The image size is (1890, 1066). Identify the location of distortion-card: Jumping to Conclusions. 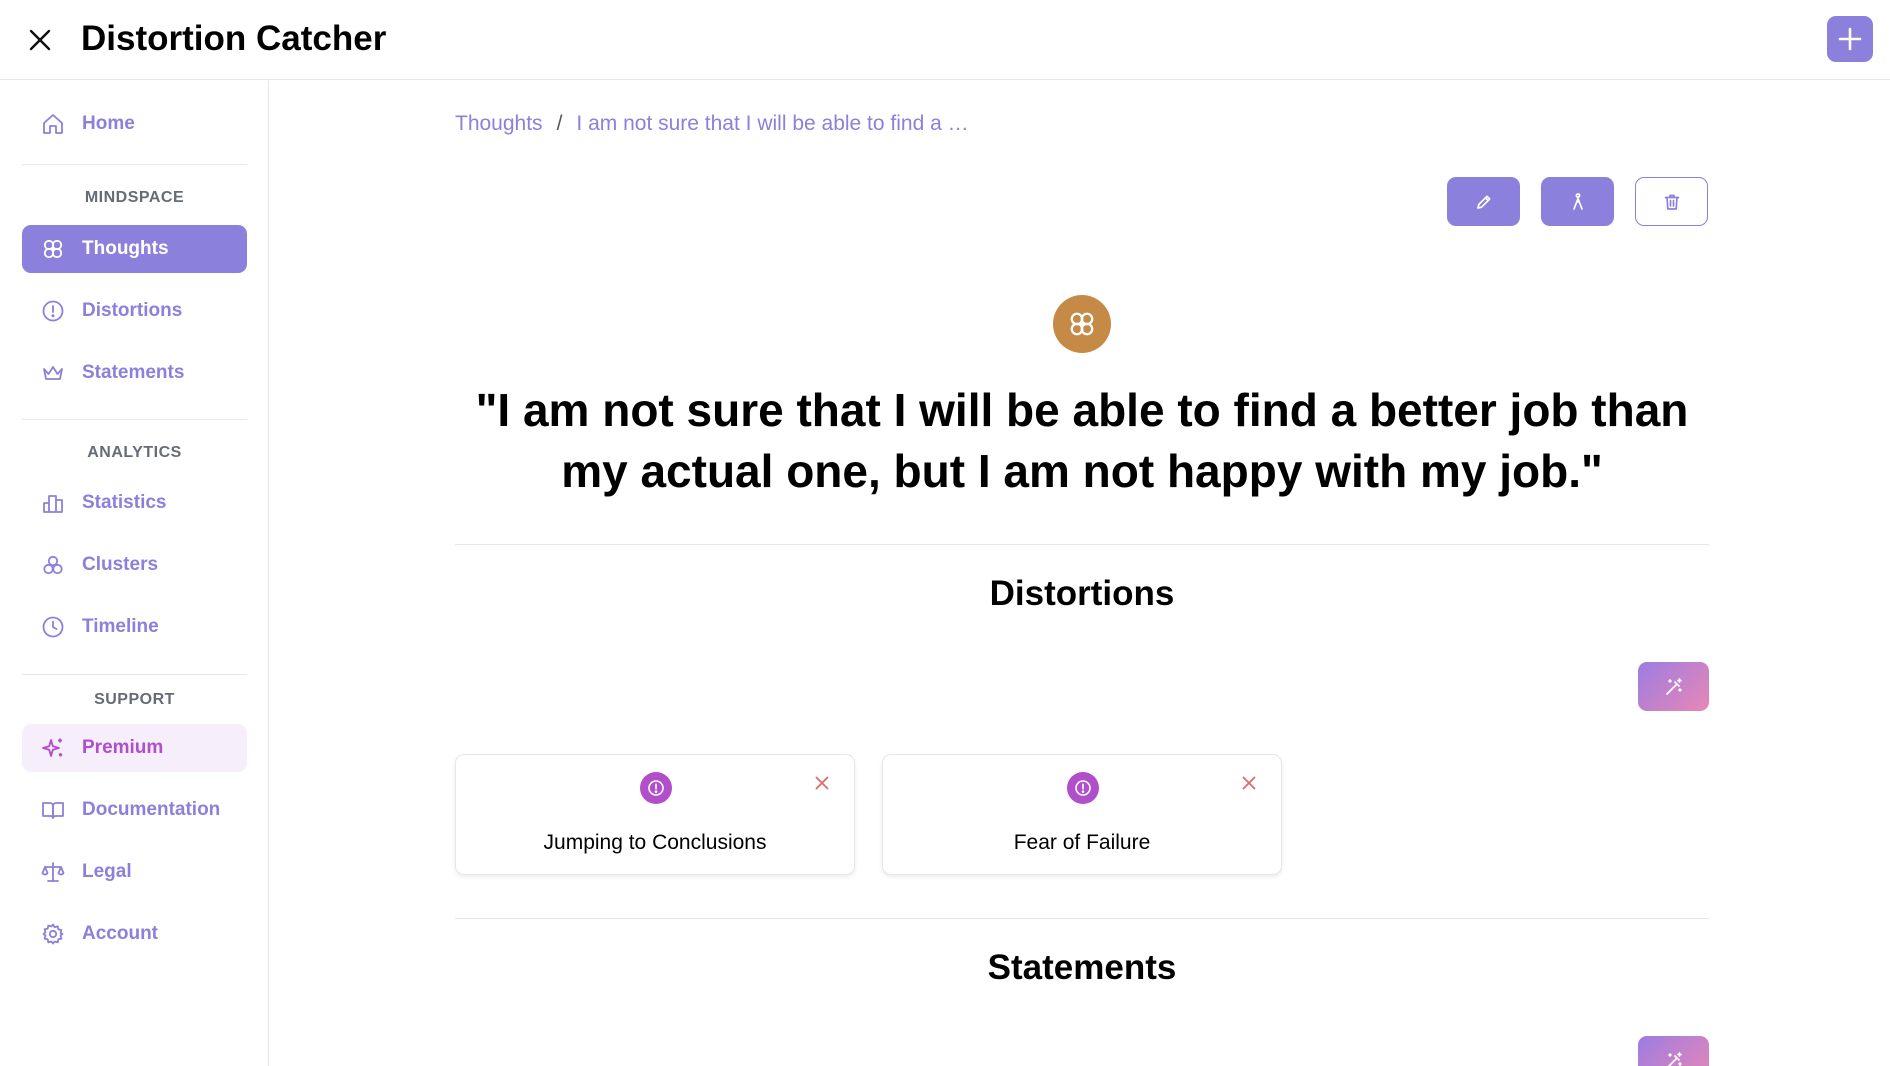
(655, 814).